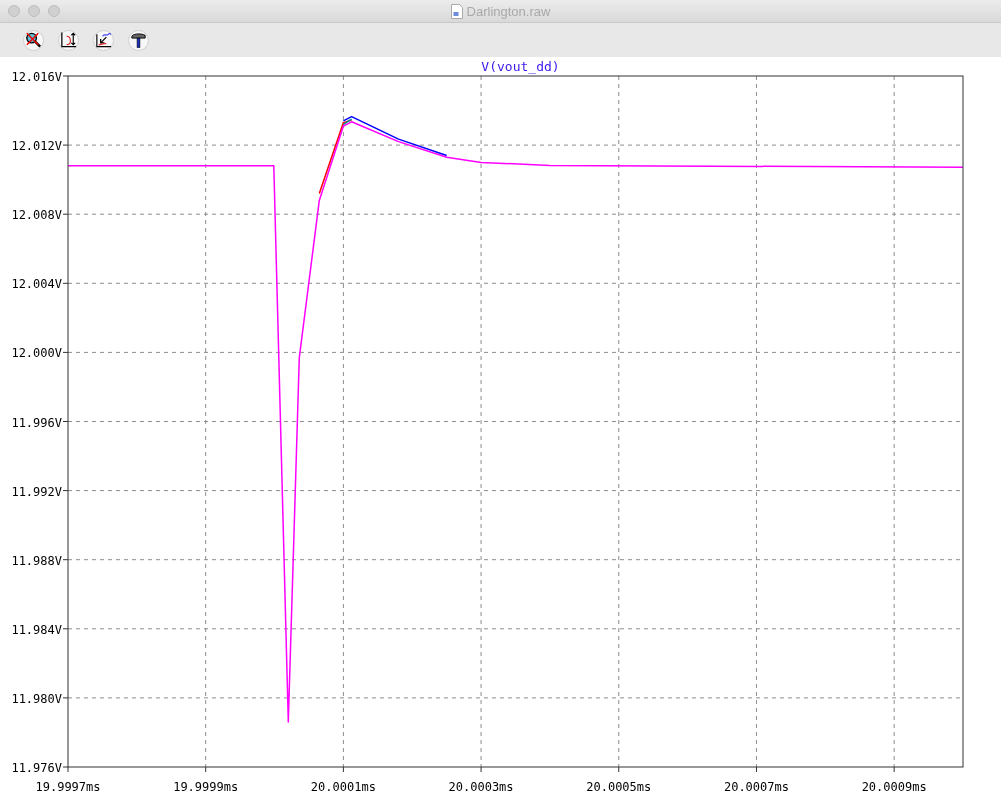  I want to click on y-axis-label: 11.992V, so click(36, 491).